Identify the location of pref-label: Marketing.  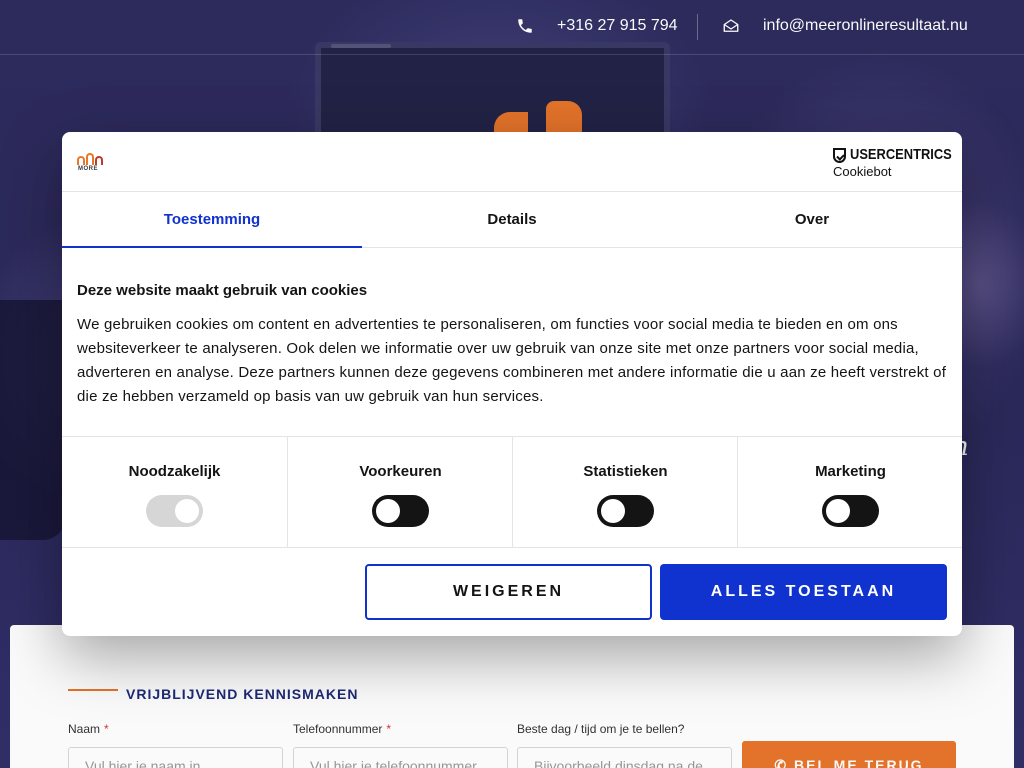
(850, 471).